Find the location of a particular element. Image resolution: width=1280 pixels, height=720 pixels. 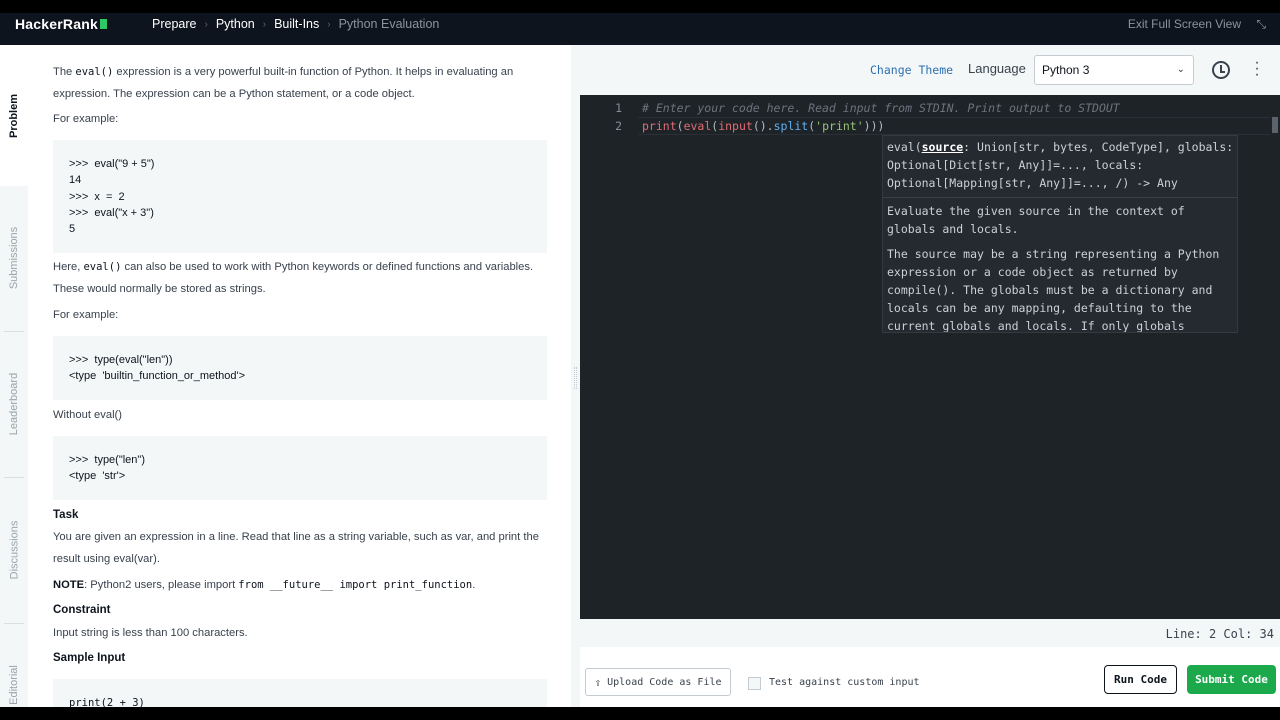

sample-input-block: print(2 + 3) is located at coordinates (300, 693).